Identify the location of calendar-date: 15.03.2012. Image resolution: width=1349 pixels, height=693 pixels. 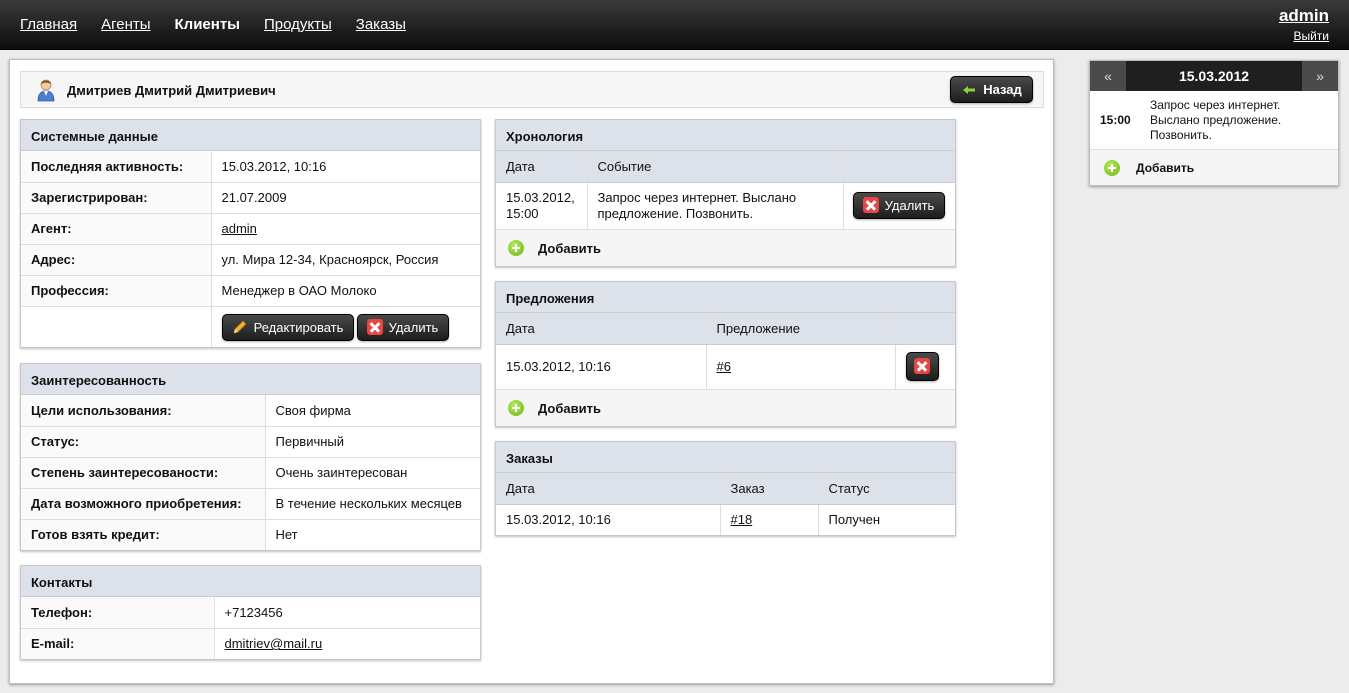
(1214, 76).